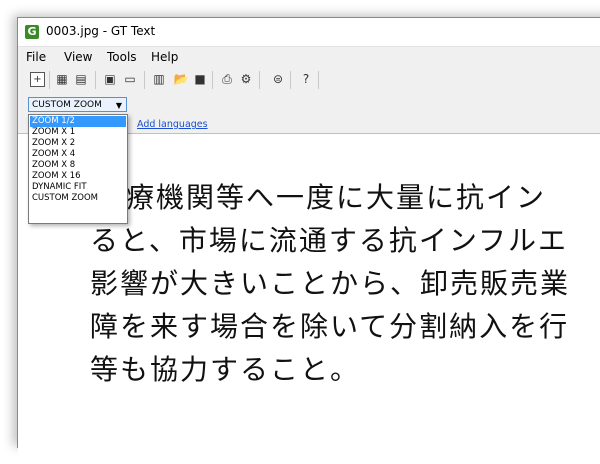 The height and width of the screenshot is (464, 600). Describe the element at coordinates (306, 79) in the screenshot. I see `help-icon: ?` at that location.